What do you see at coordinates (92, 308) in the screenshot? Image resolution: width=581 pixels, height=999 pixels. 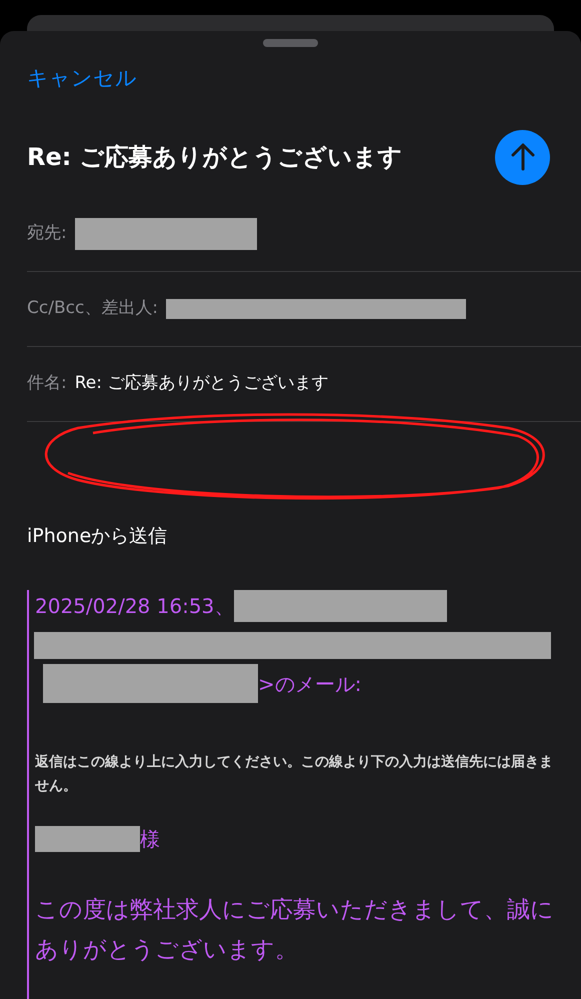 I see `field-label: Cc/Bcc、差出人:` at bounding box center [92, 308].